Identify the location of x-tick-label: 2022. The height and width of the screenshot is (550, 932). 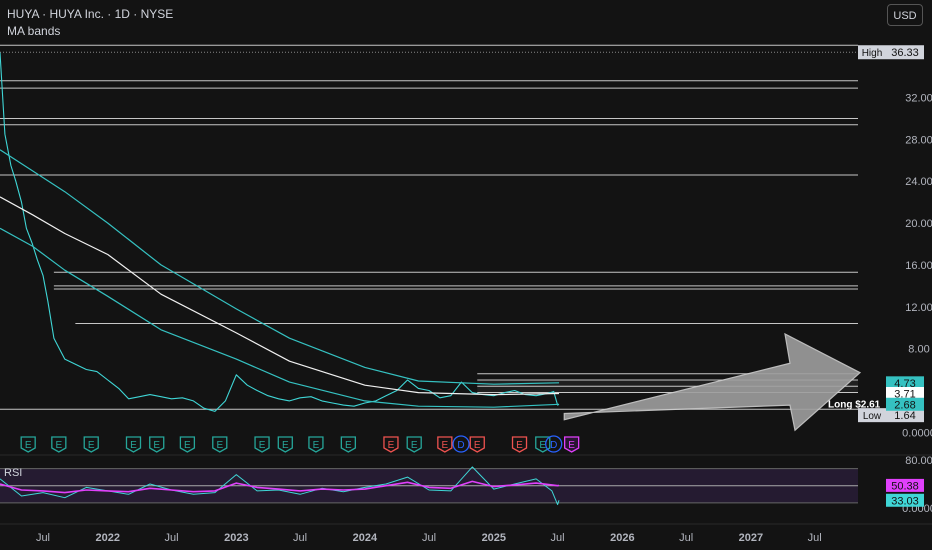
(108, 538).